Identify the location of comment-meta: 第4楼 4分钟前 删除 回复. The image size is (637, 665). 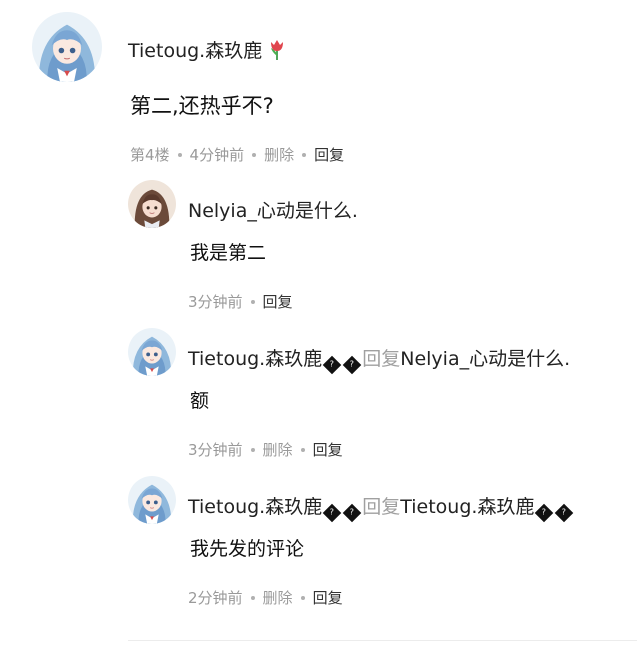
(237, 154).